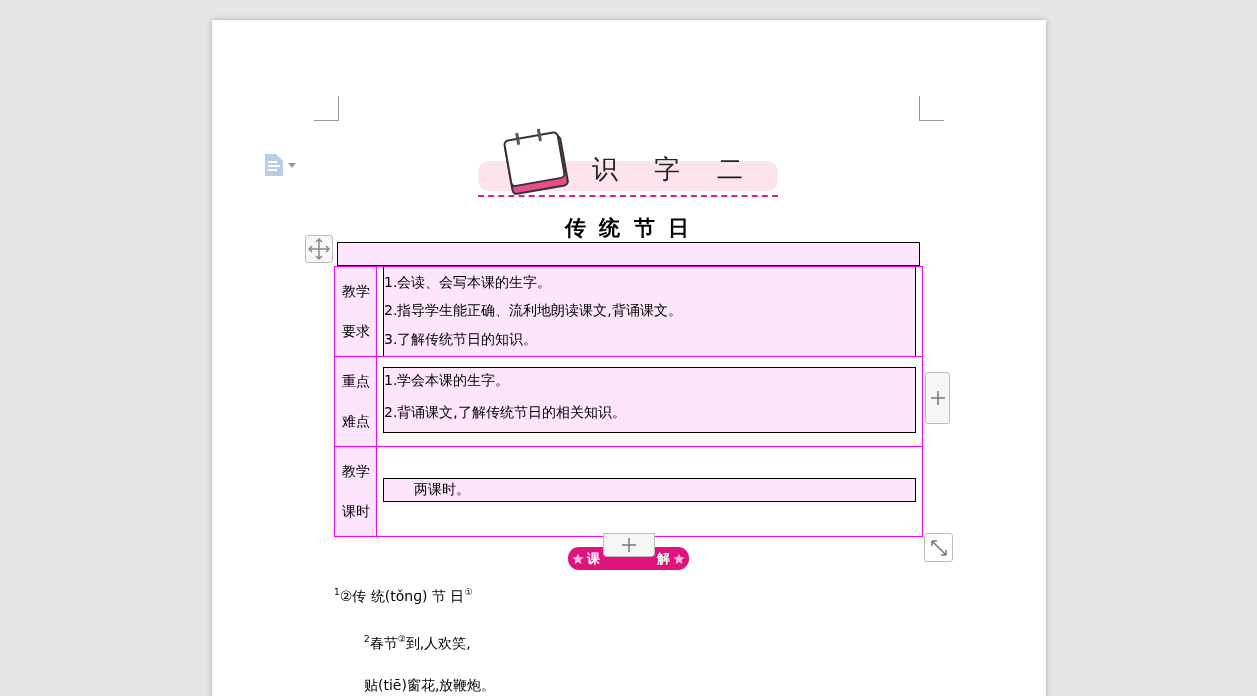 Image resolution: width=1257 pixels, height=696 pixels. I want to click on requirement-text: 1.学会本课的生字。, so click(447, 381).